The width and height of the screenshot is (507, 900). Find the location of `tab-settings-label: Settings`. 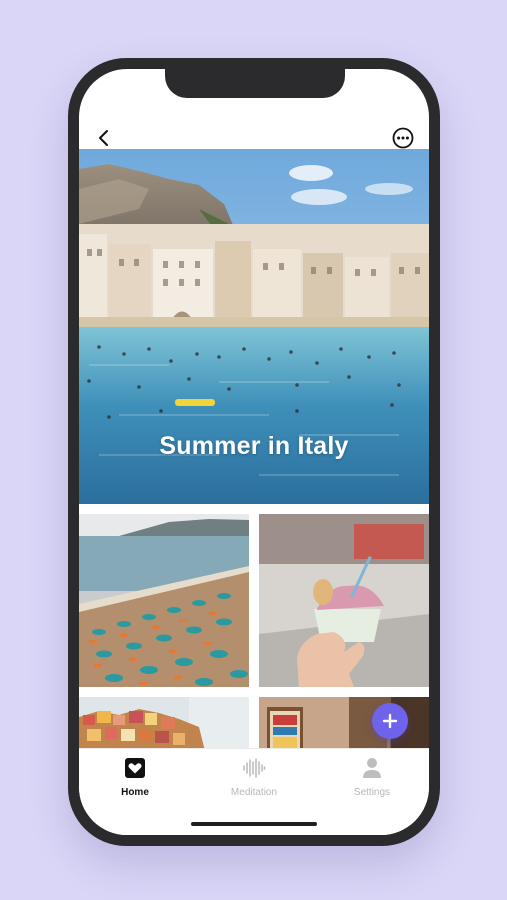

tab-settings-label: Settings is located at coordinates (372, 792).